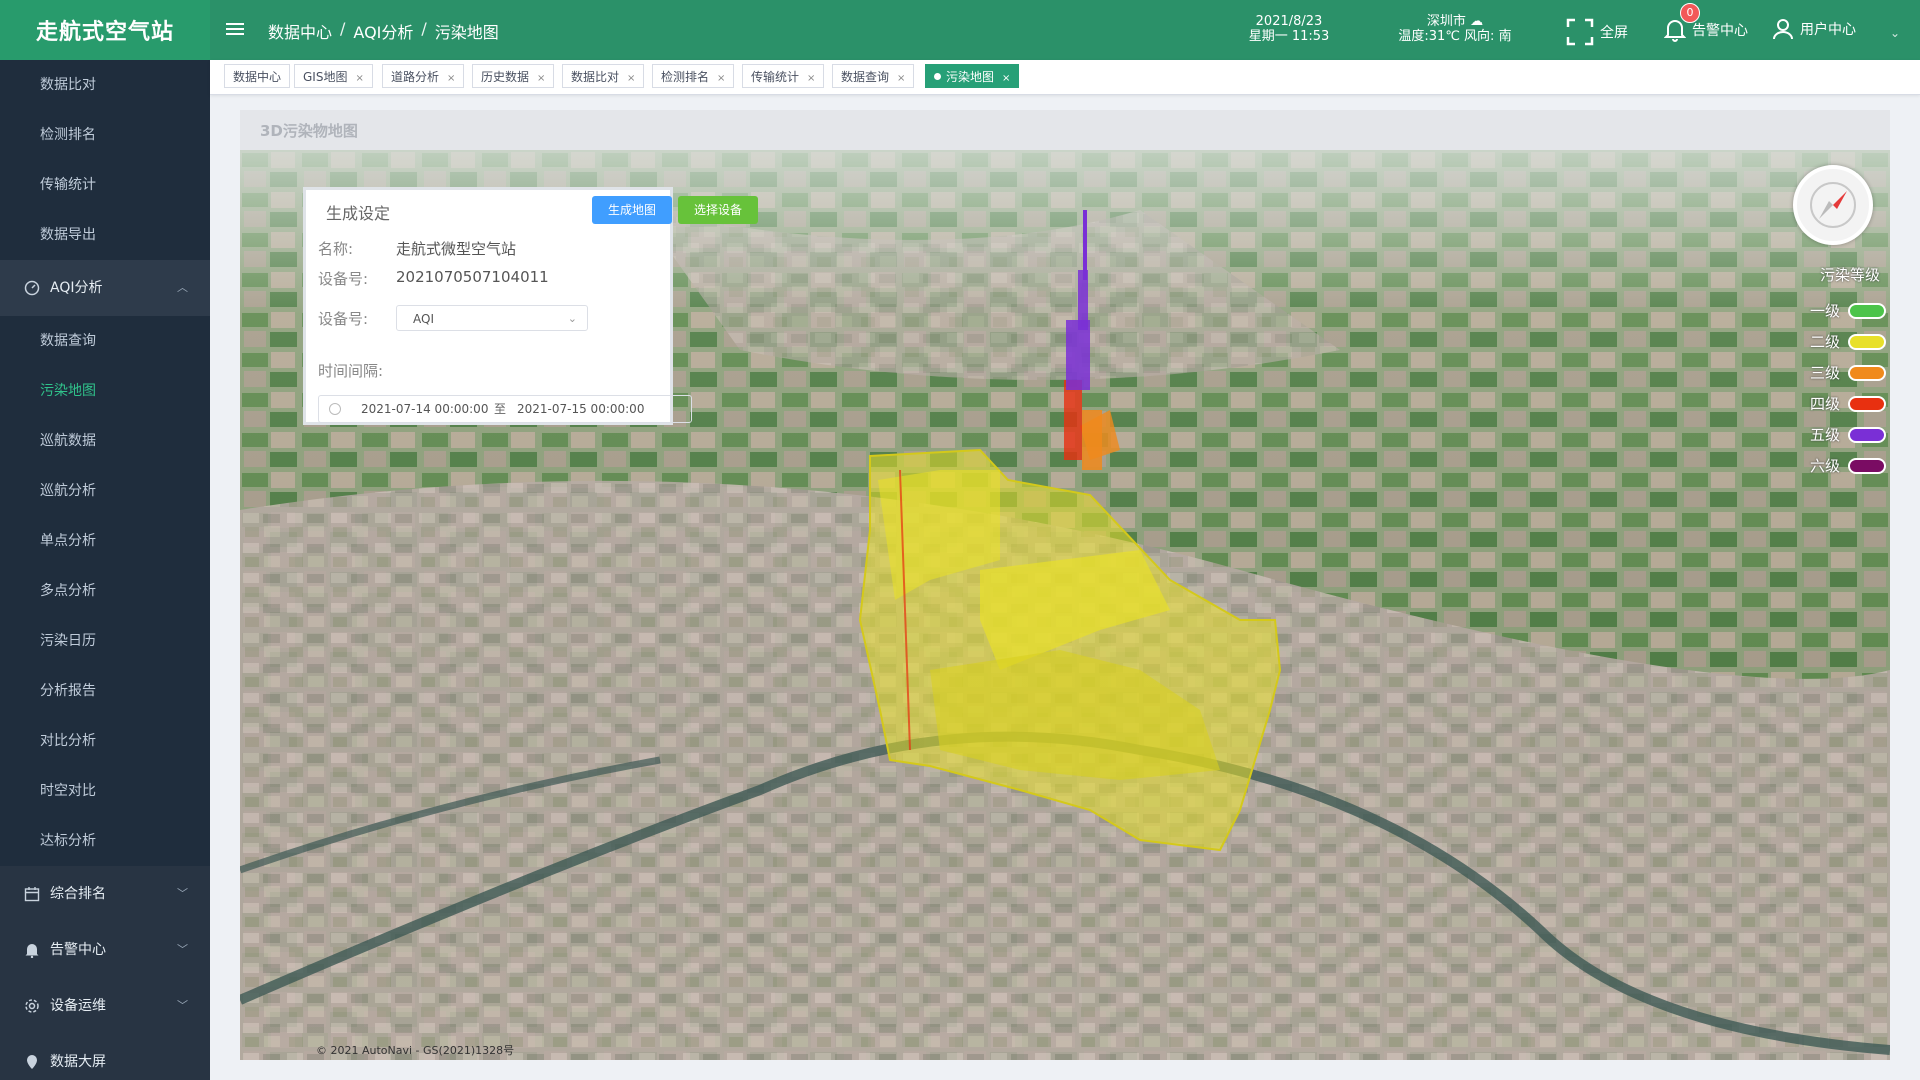  Describe the element at coordinates (105, 950) in the screenshot. I see `sidebar-group-alarm: 告警中心 ﹀` at that location.